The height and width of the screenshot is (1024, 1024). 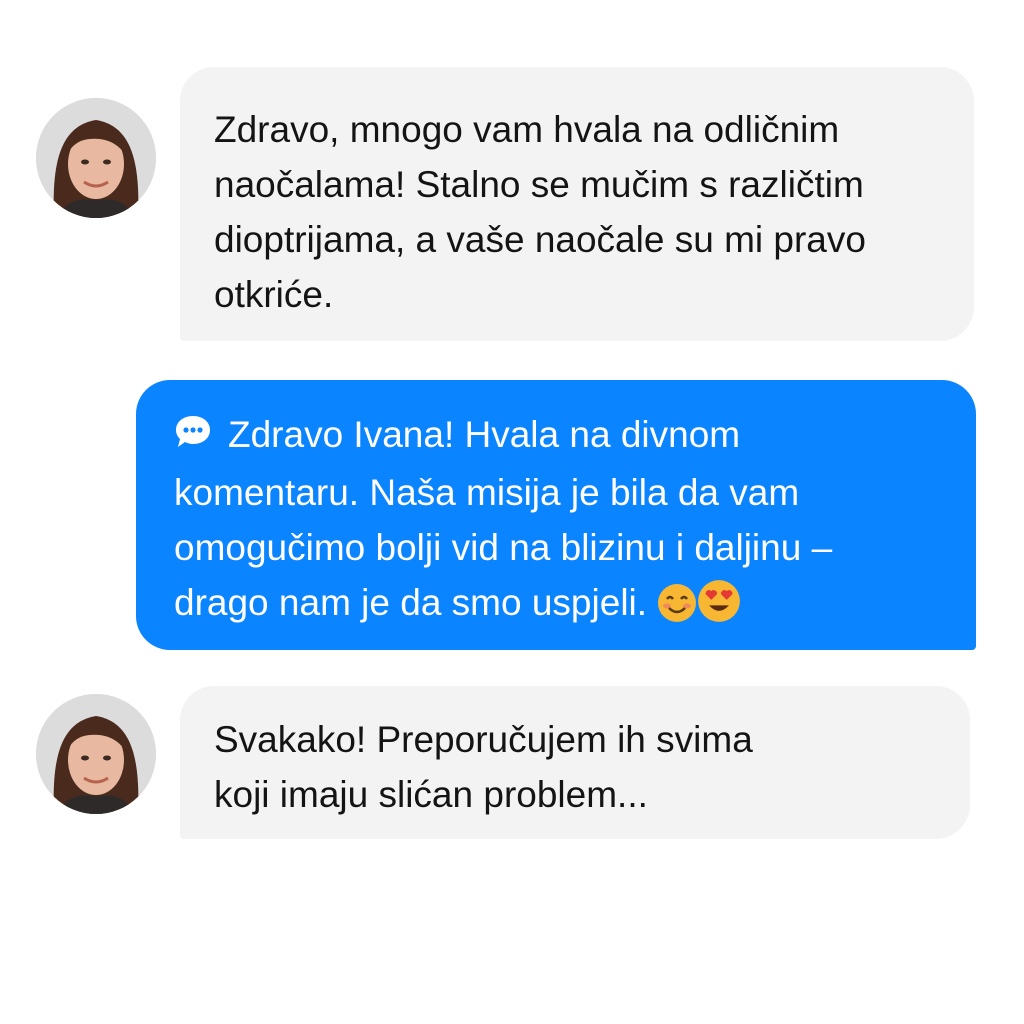 What do you see at coordinates (677, 610) in the screenshot?
I see `smiling-face-icon` at bounding box center [677, 610].